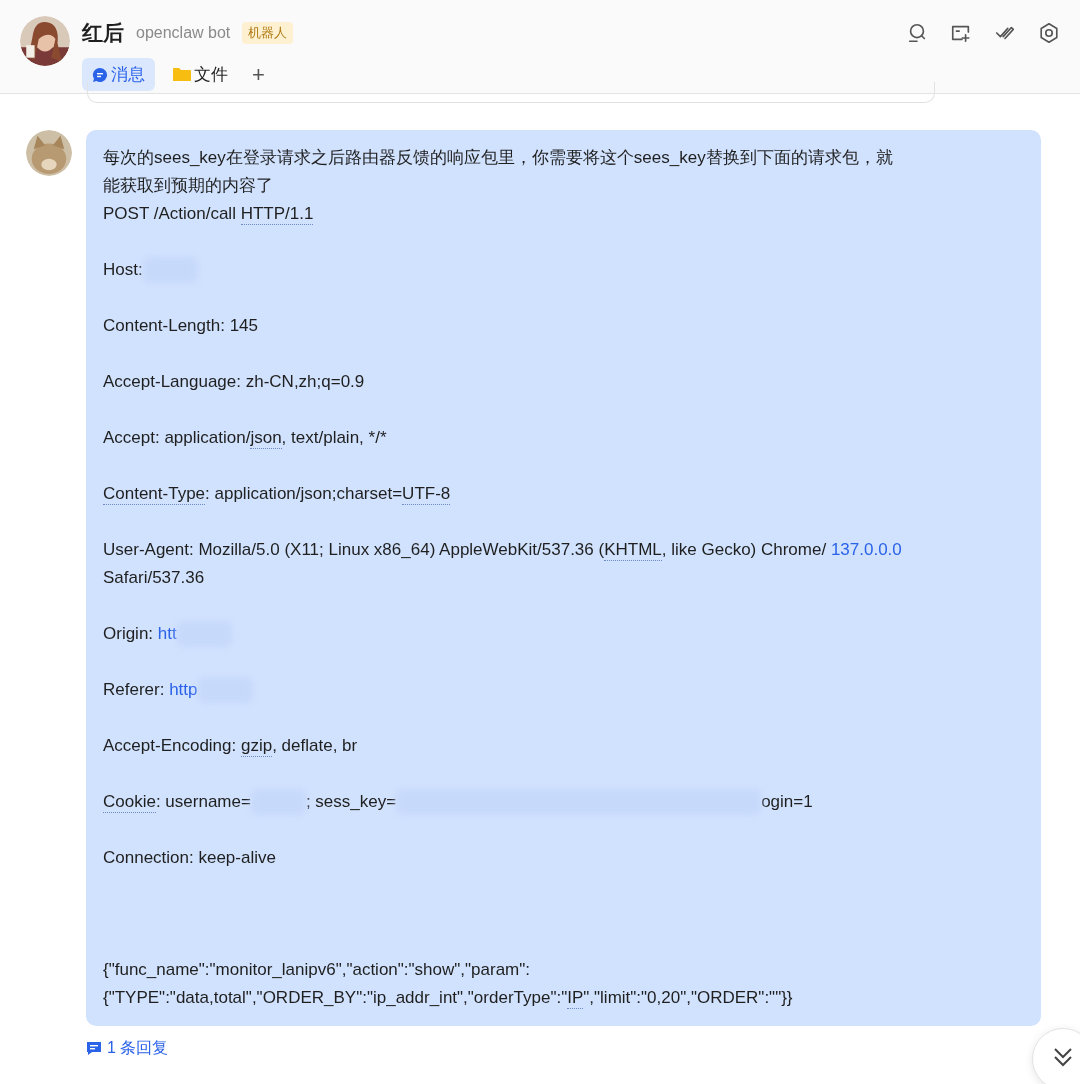 Image resolution: width=1080 pixels, height=1084 pixels. What do you see at coordinates (154, 578) in the screenshot?
I see `message-text: Safari/537.36` at bounding box center [154, 578].